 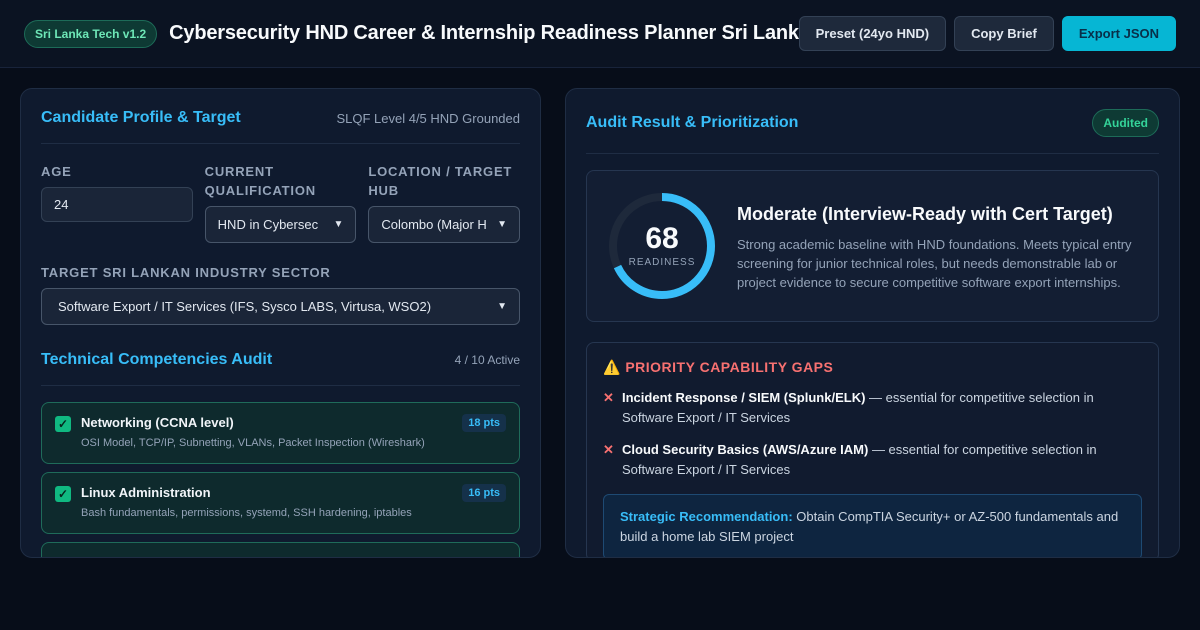 I want to click on readiness-score: 68, so click(x=662, y=238).